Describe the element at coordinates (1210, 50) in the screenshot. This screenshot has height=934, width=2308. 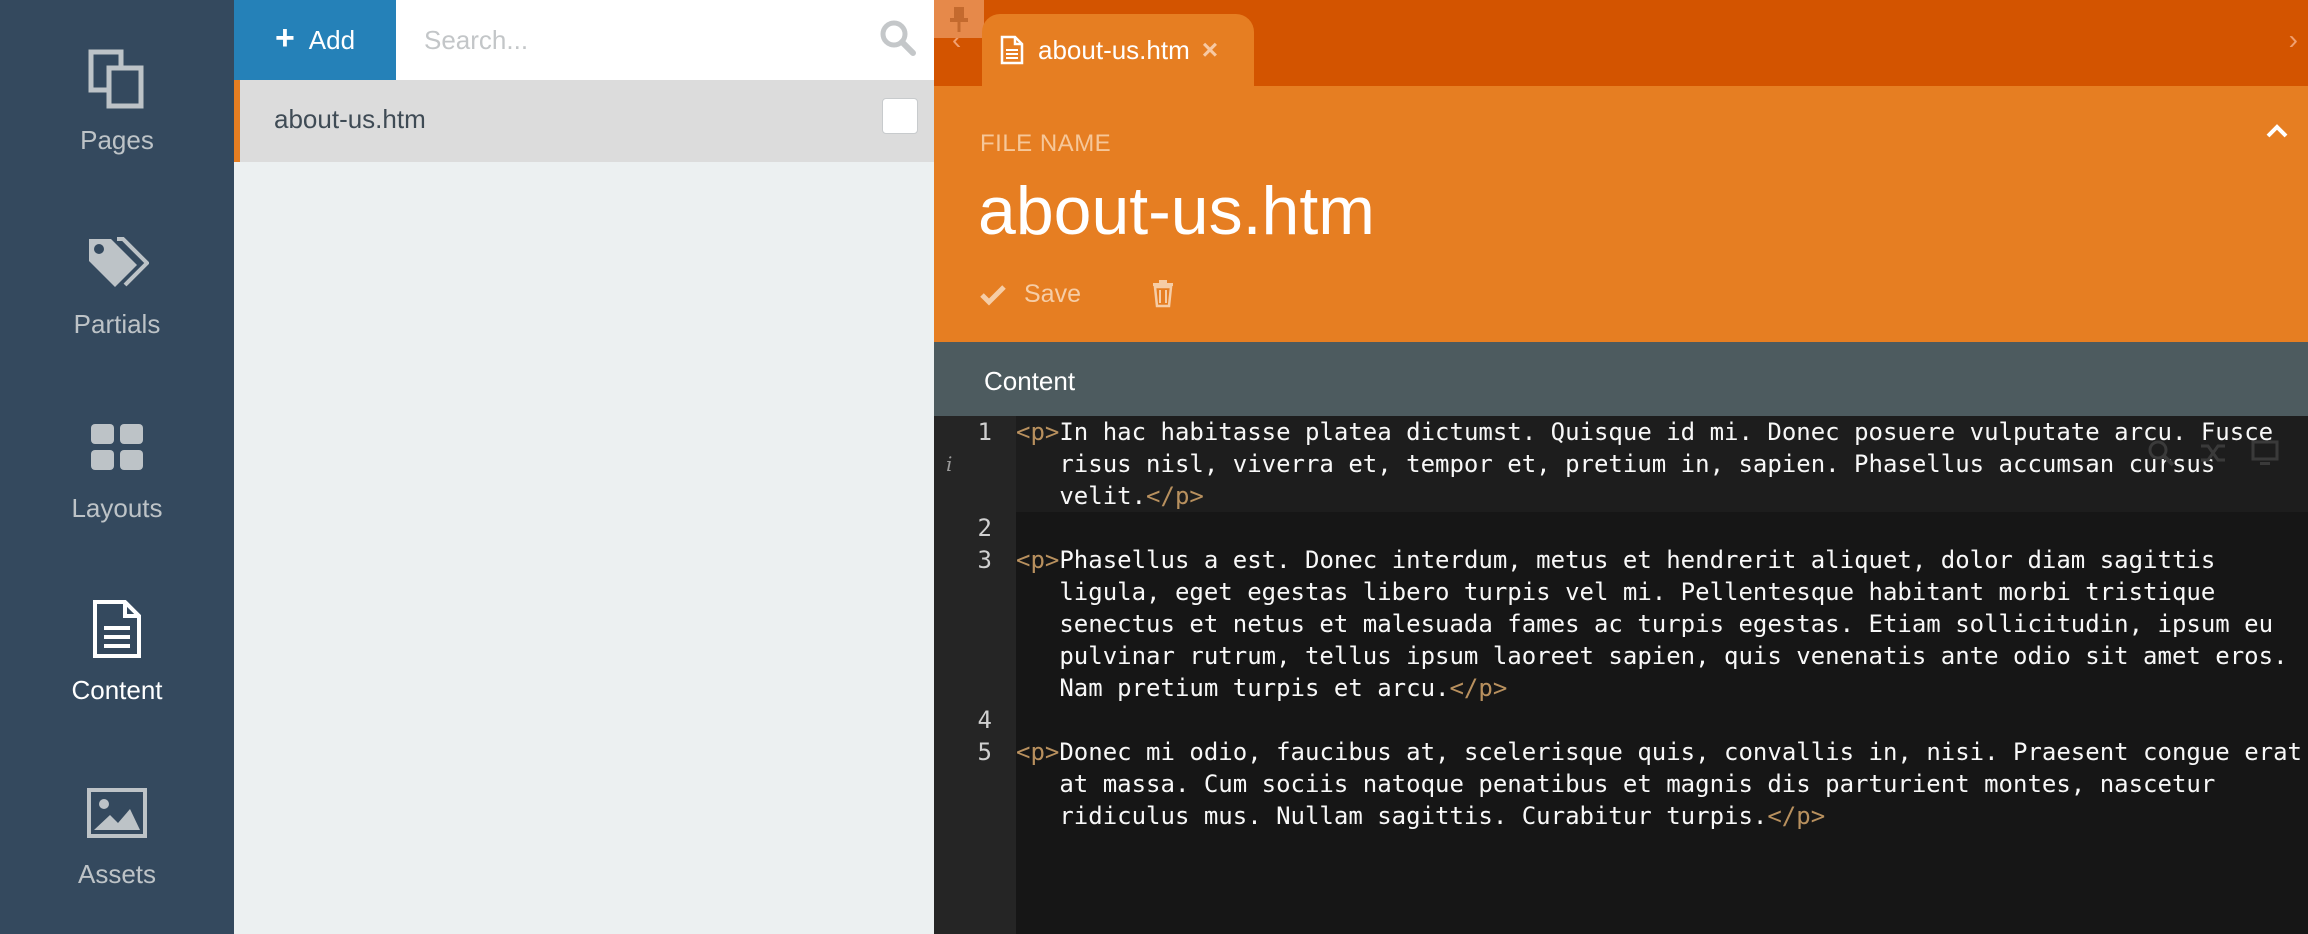
I see `close-icon: ×` at that location.